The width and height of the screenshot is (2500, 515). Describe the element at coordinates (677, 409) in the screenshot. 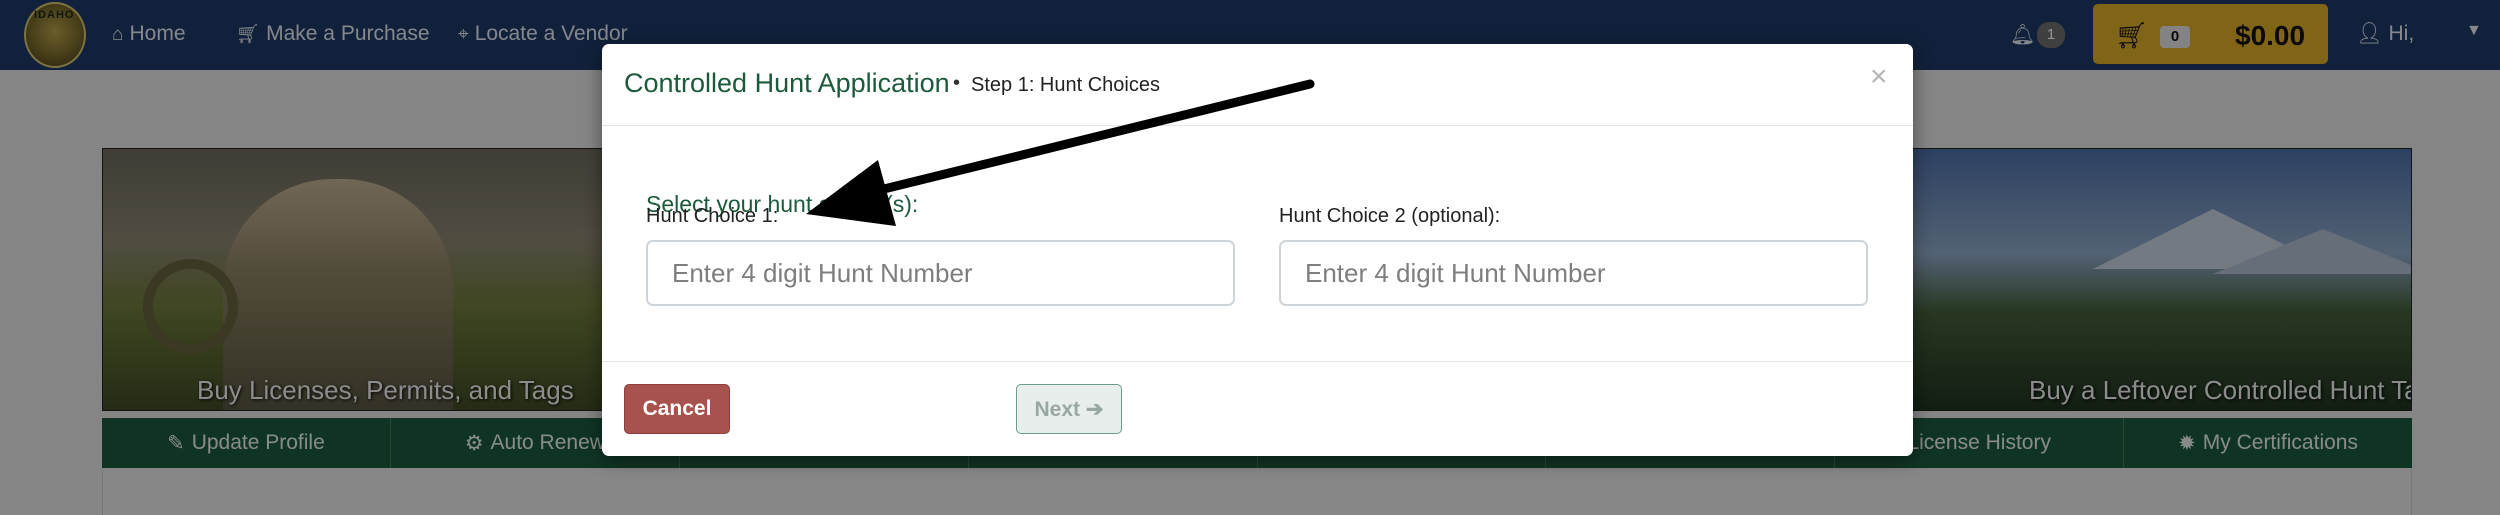

I see `cancel-button: Cancel` at that location.